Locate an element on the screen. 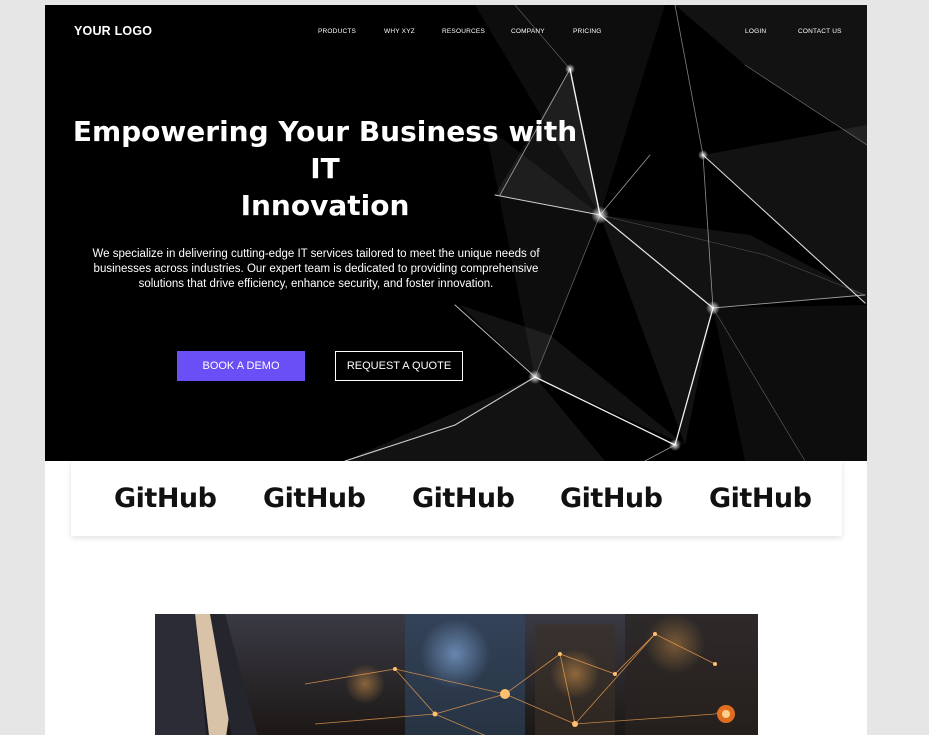  brand-logo: YOUR LOGO is located at coordinates (113, 31).